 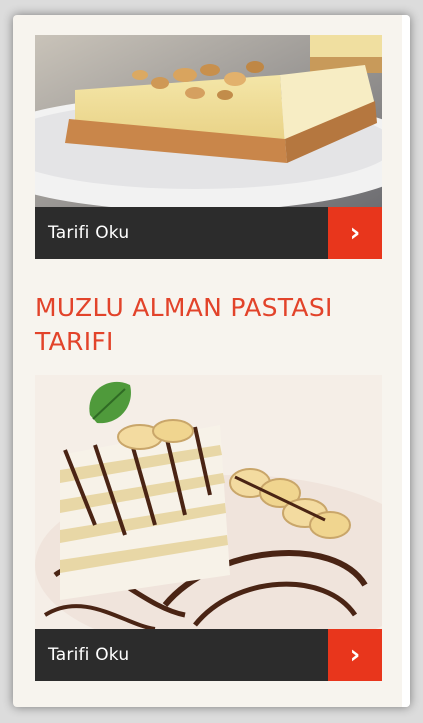 I want to click on recipe-title: MUZLU ALMAN PASTASI TARIFI, so click(x=200, y=325).